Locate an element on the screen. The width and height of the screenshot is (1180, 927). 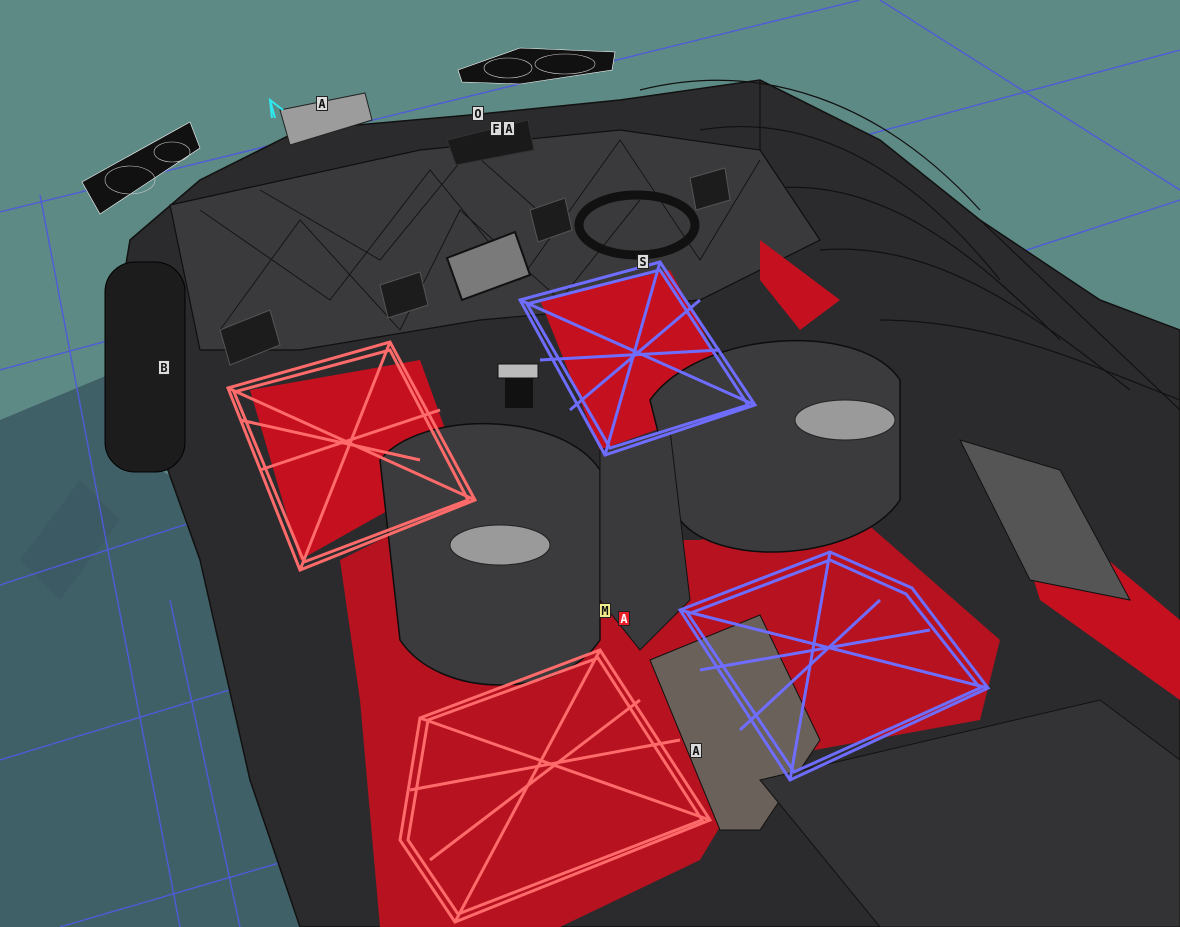
front-right-headrest is located at coordinates (845, 420).